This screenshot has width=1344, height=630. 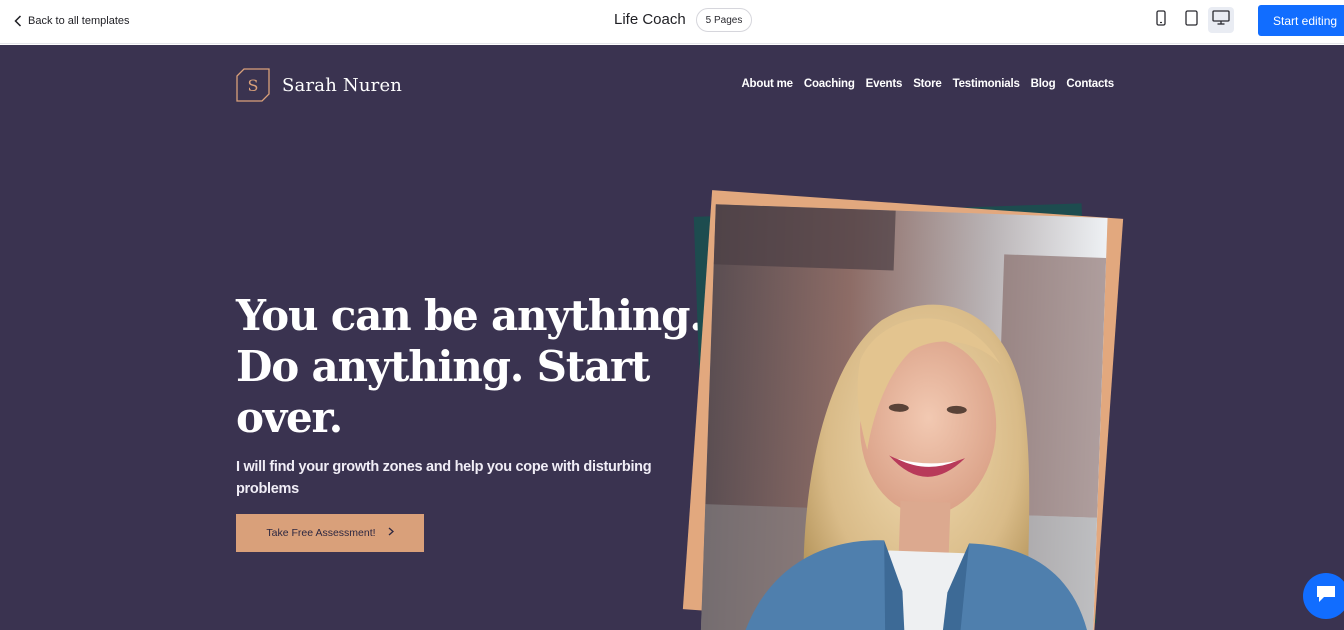 What do you see at coordinates (829, 84) in the screenshot?
I see `nav-coaching: Coaching` at bounding box center [829, 84].